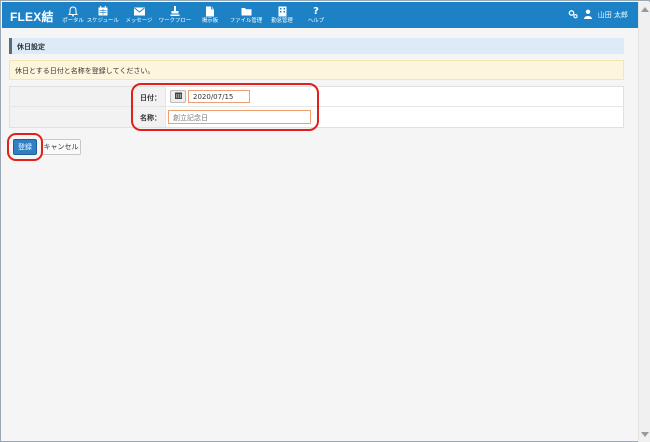 The width and height of the screenshot is (650, 442). I want to click on nav-attendance-label: 勤怠管理, so click(282, 20).